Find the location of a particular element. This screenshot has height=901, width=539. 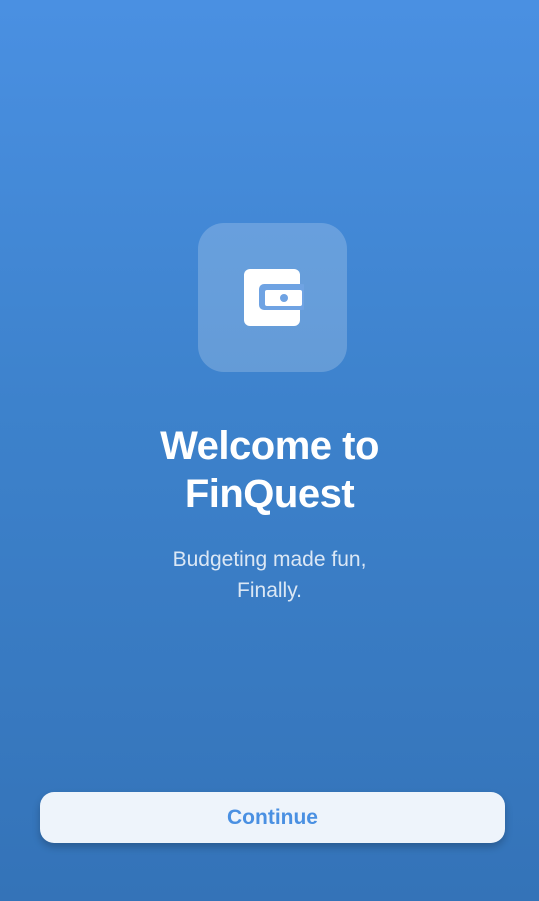

welcome-title: Welcome to FinQuest is located at coordinates (269, 470).